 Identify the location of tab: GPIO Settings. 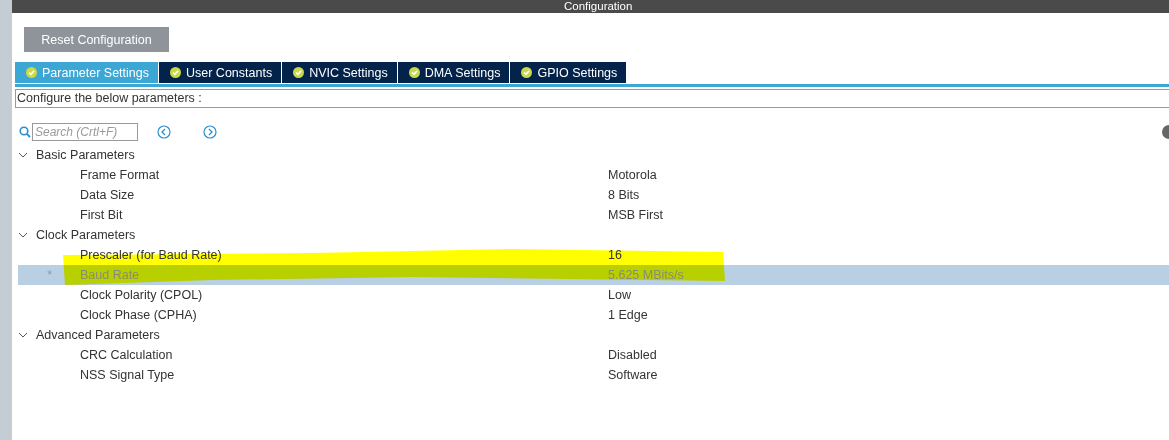
(568, 72).